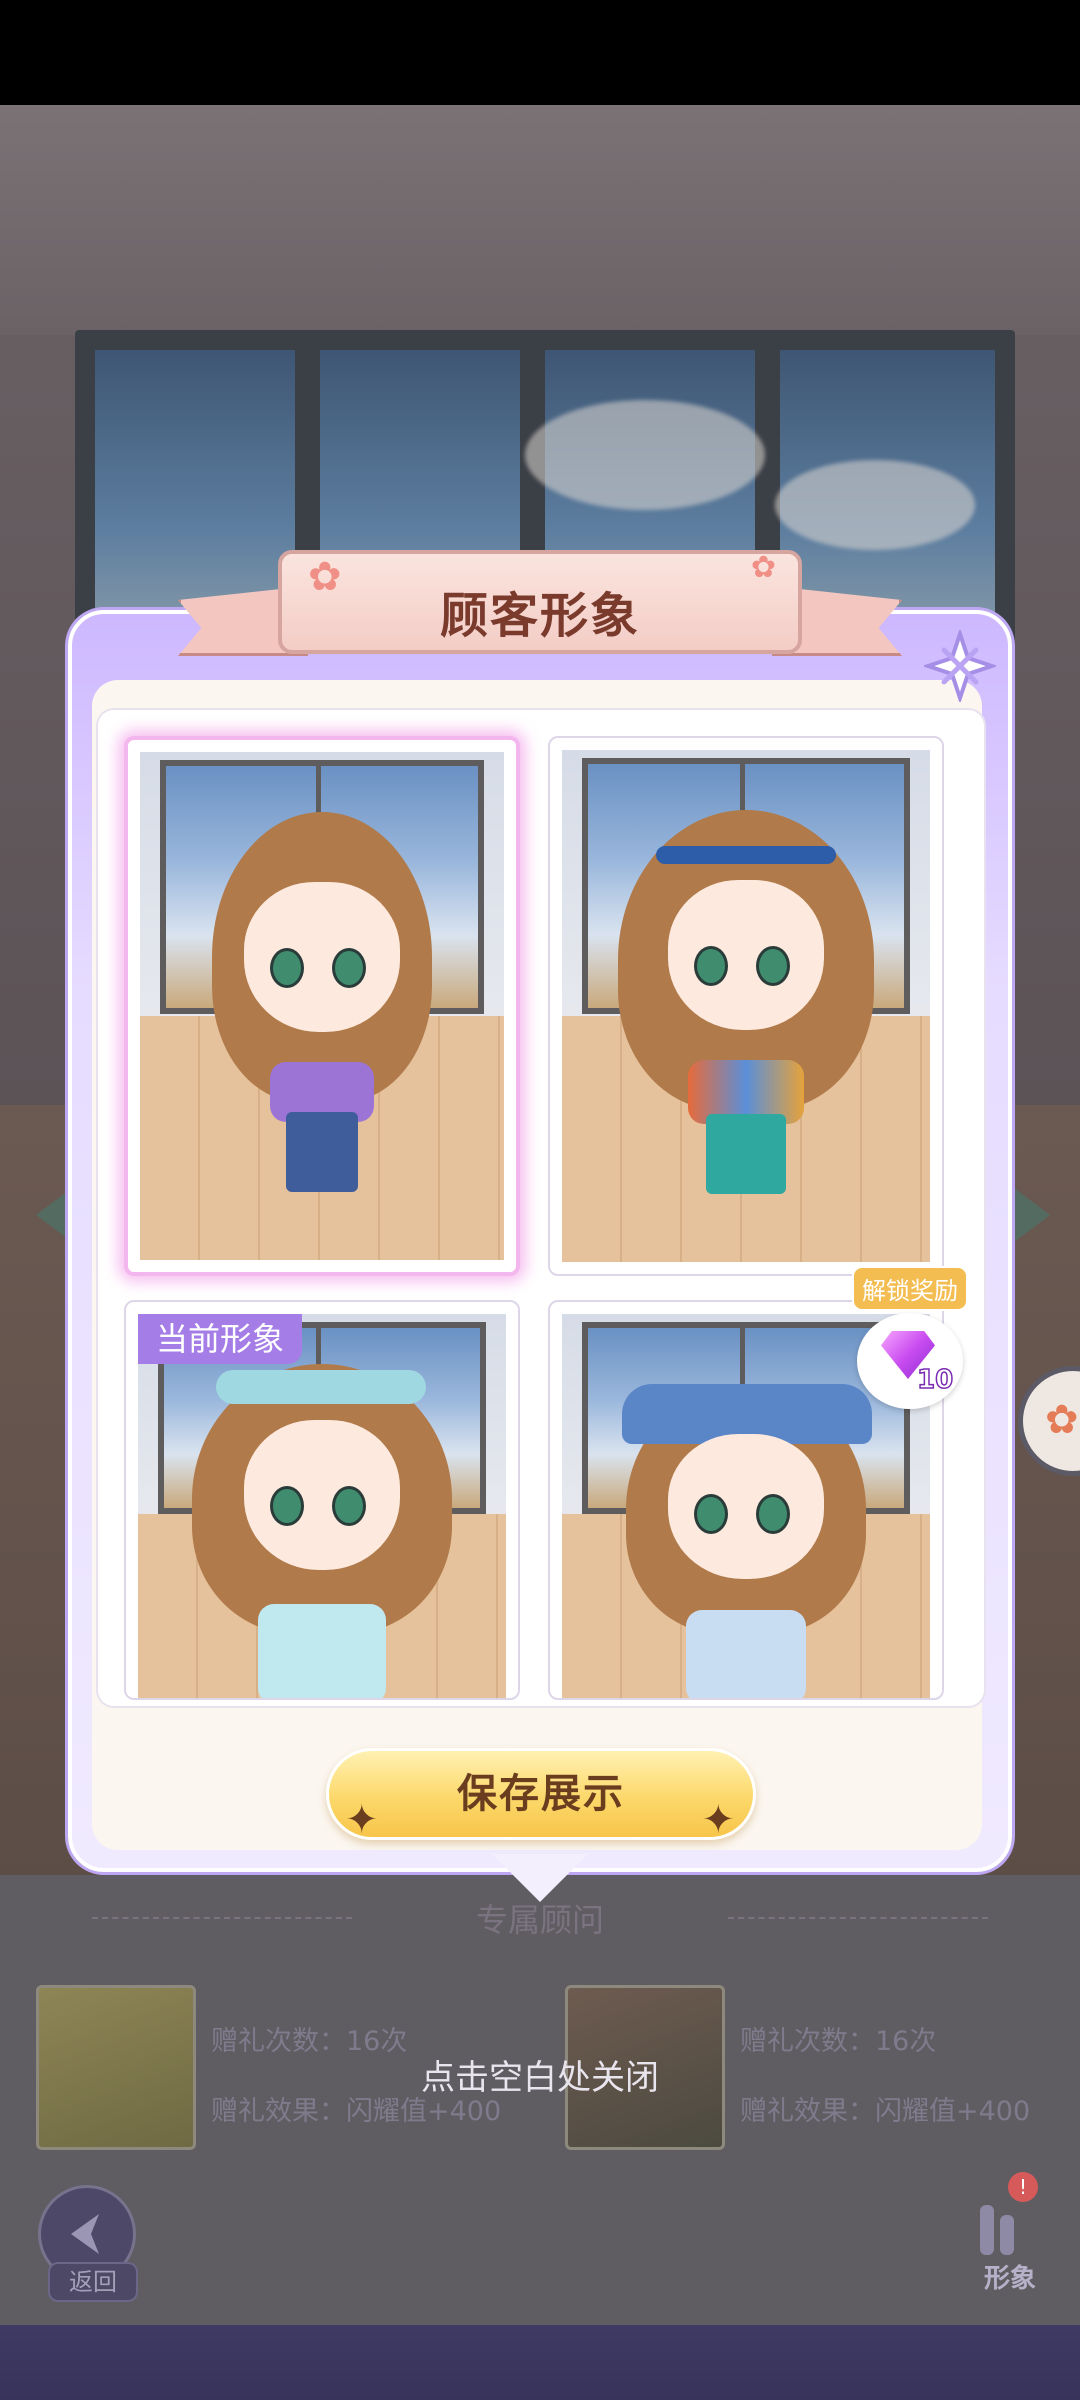 This screenshot has height=2400, width=1080. What do you see at coordinates (220, 1339) in the screenshot?
I see `current-look-tag: 当前形象` at bounding box center [220, 1339].